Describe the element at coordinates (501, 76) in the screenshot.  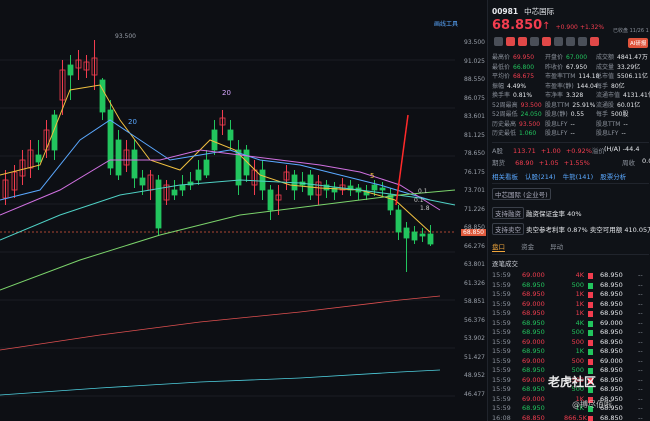
I see `stat-label: 平均价` at that location.